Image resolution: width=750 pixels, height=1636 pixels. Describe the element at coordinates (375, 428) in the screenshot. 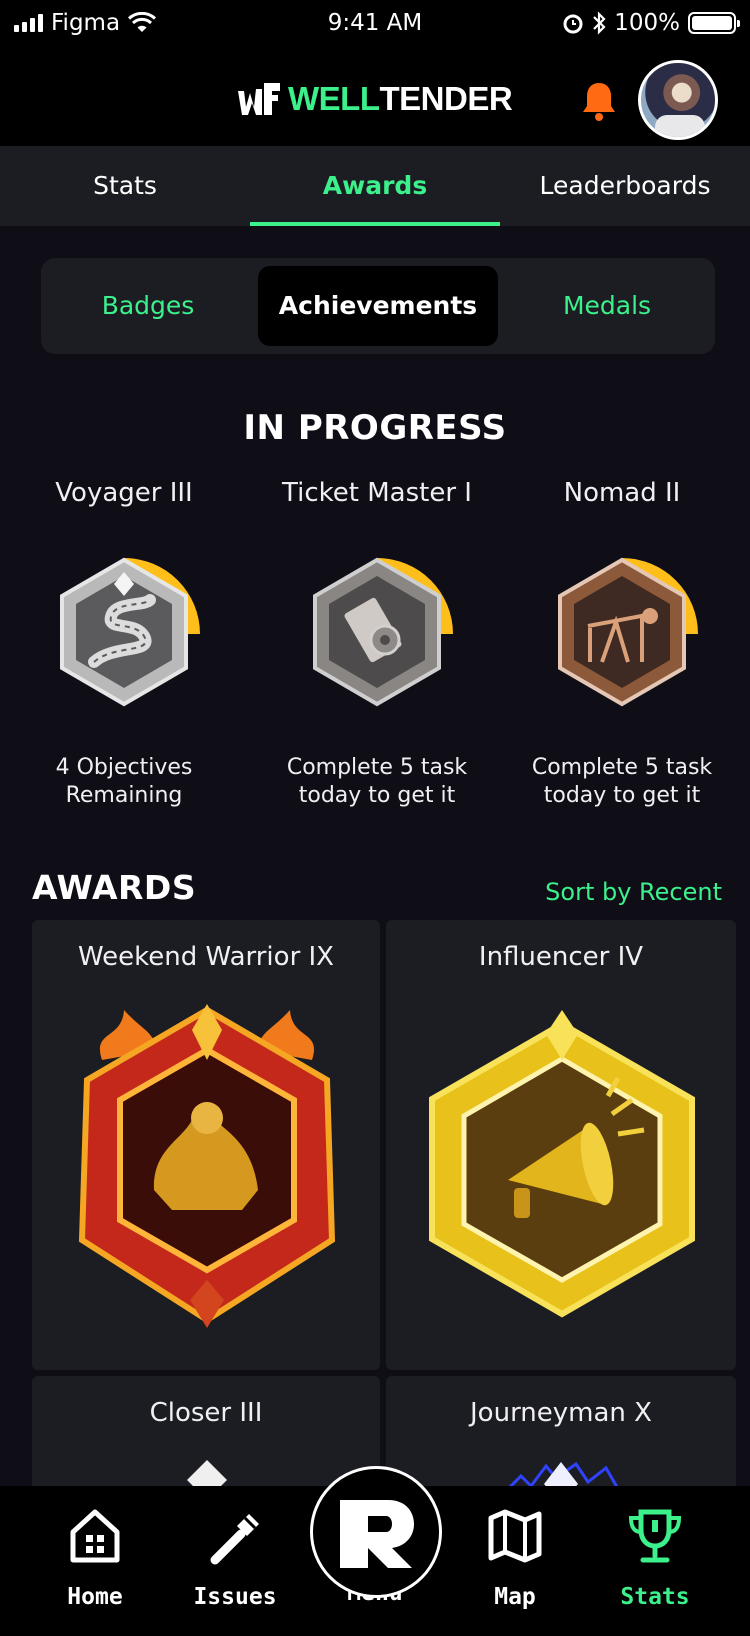

I see `in-progress-heading: IN PROGRESS` at that location.